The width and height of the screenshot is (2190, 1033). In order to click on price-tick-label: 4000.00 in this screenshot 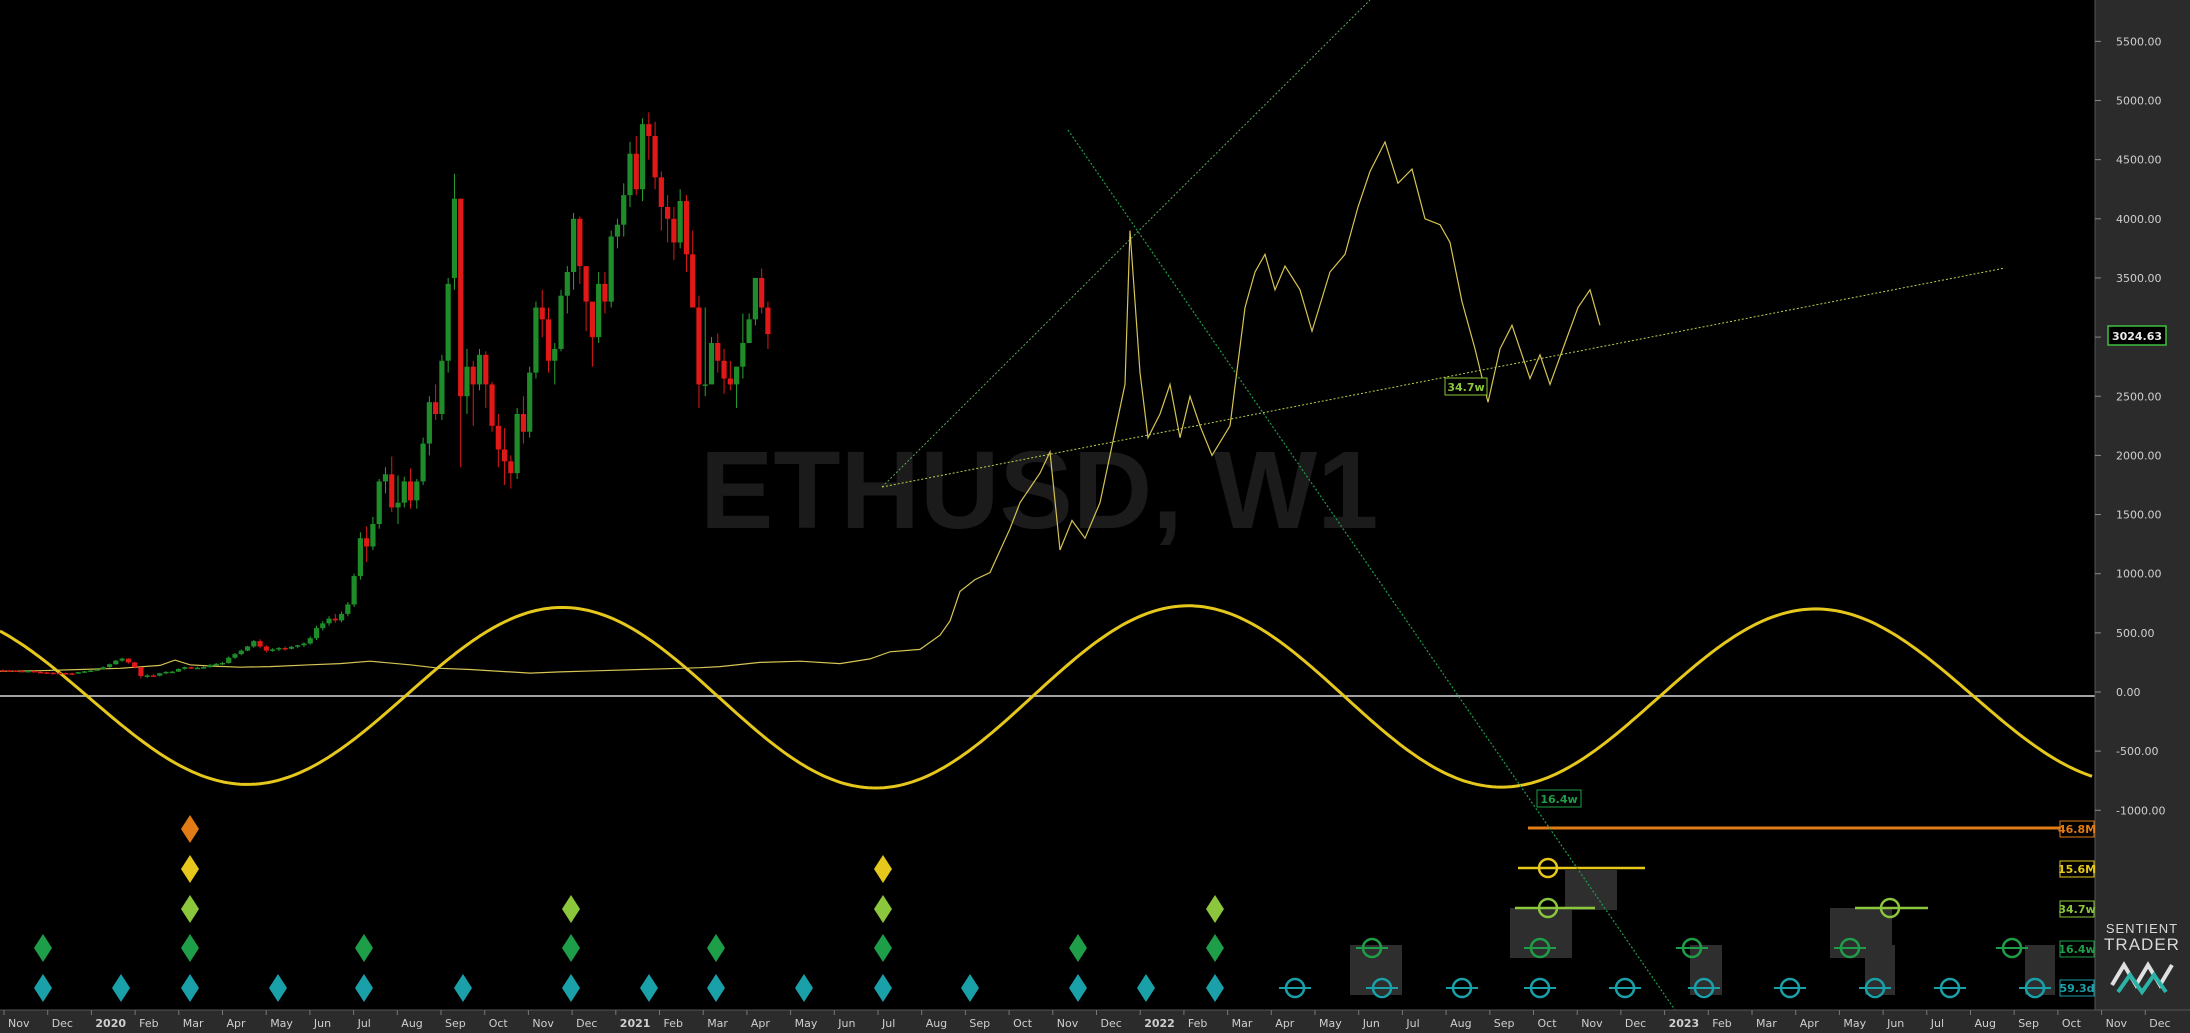, I will do `click(2139, 219)`.